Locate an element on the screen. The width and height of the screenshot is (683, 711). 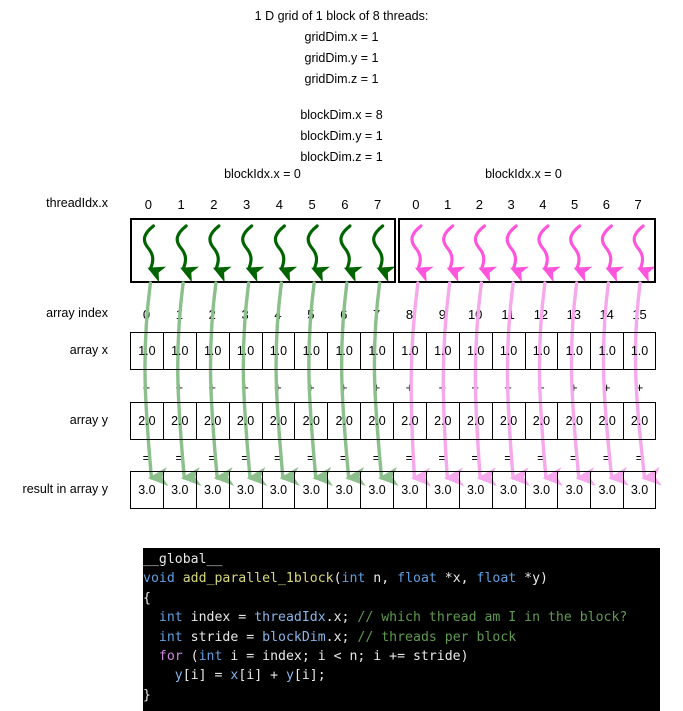
result-cell-15: 3.0 is located at coordinates (639, 490).